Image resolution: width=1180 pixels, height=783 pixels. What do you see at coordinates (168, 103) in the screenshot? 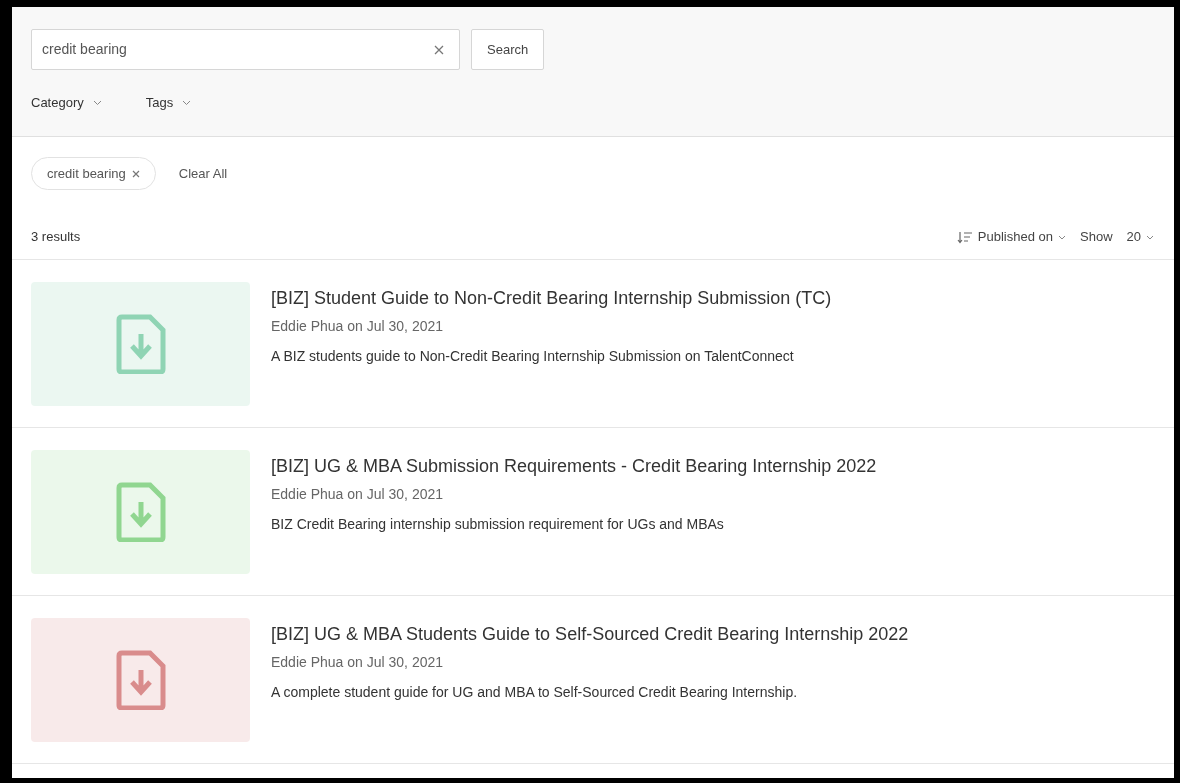
I see `filter-dropdown: Tags` at bounding box center [168, 103].